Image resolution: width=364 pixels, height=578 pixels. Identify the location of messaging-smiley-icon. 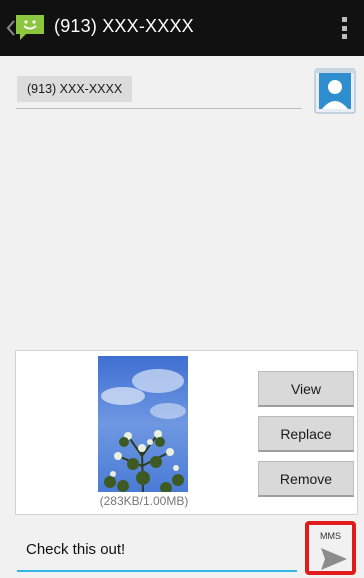
(30, 27).